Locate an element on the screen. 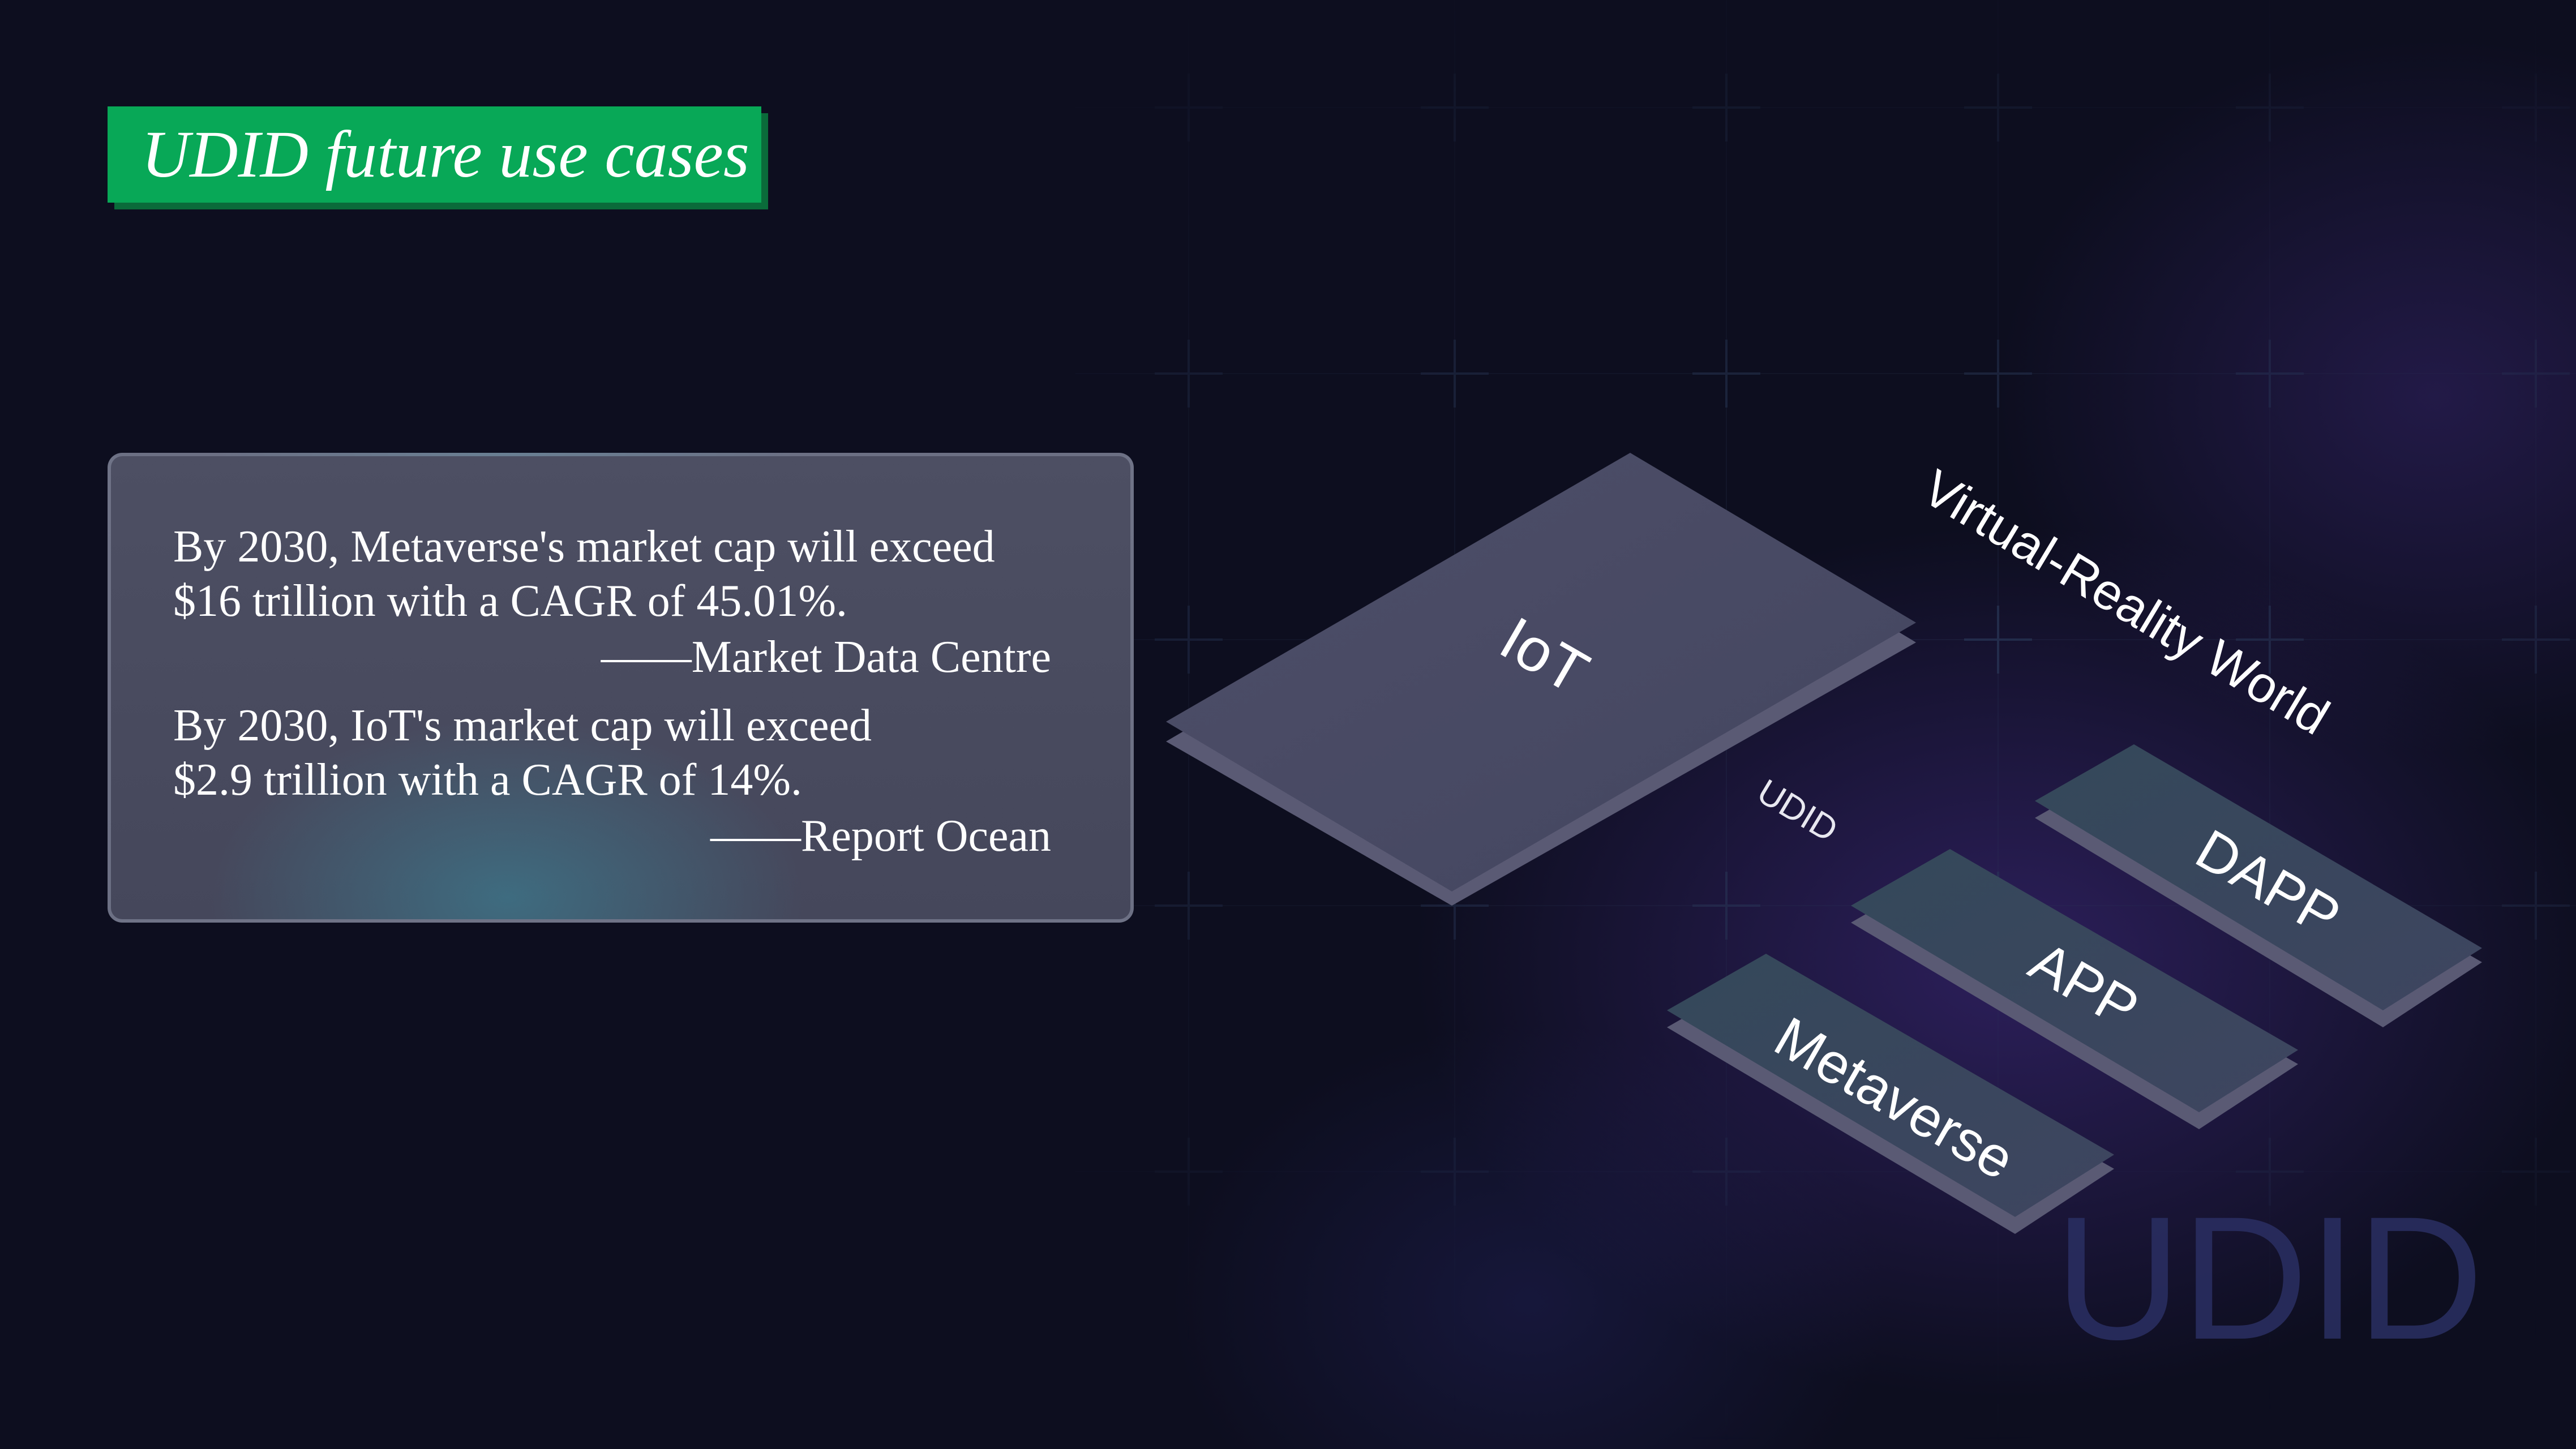 This screenshot has height=1449, width=2576. virtual-reality-world-label: Virtual-Reality World is located at coordinates (2126, 602).